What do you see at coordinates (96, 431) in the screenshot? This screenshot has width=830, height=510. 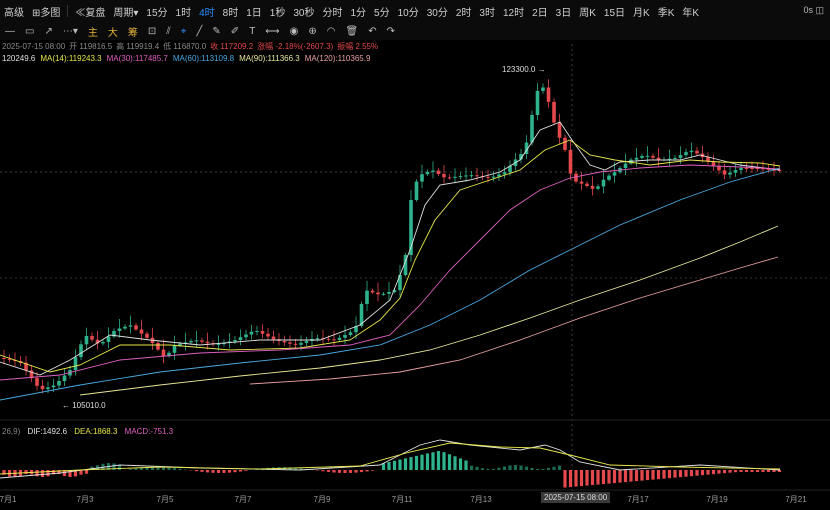 I see `macd-dea: DEA:1868.3` at bounding box center [96, 431].